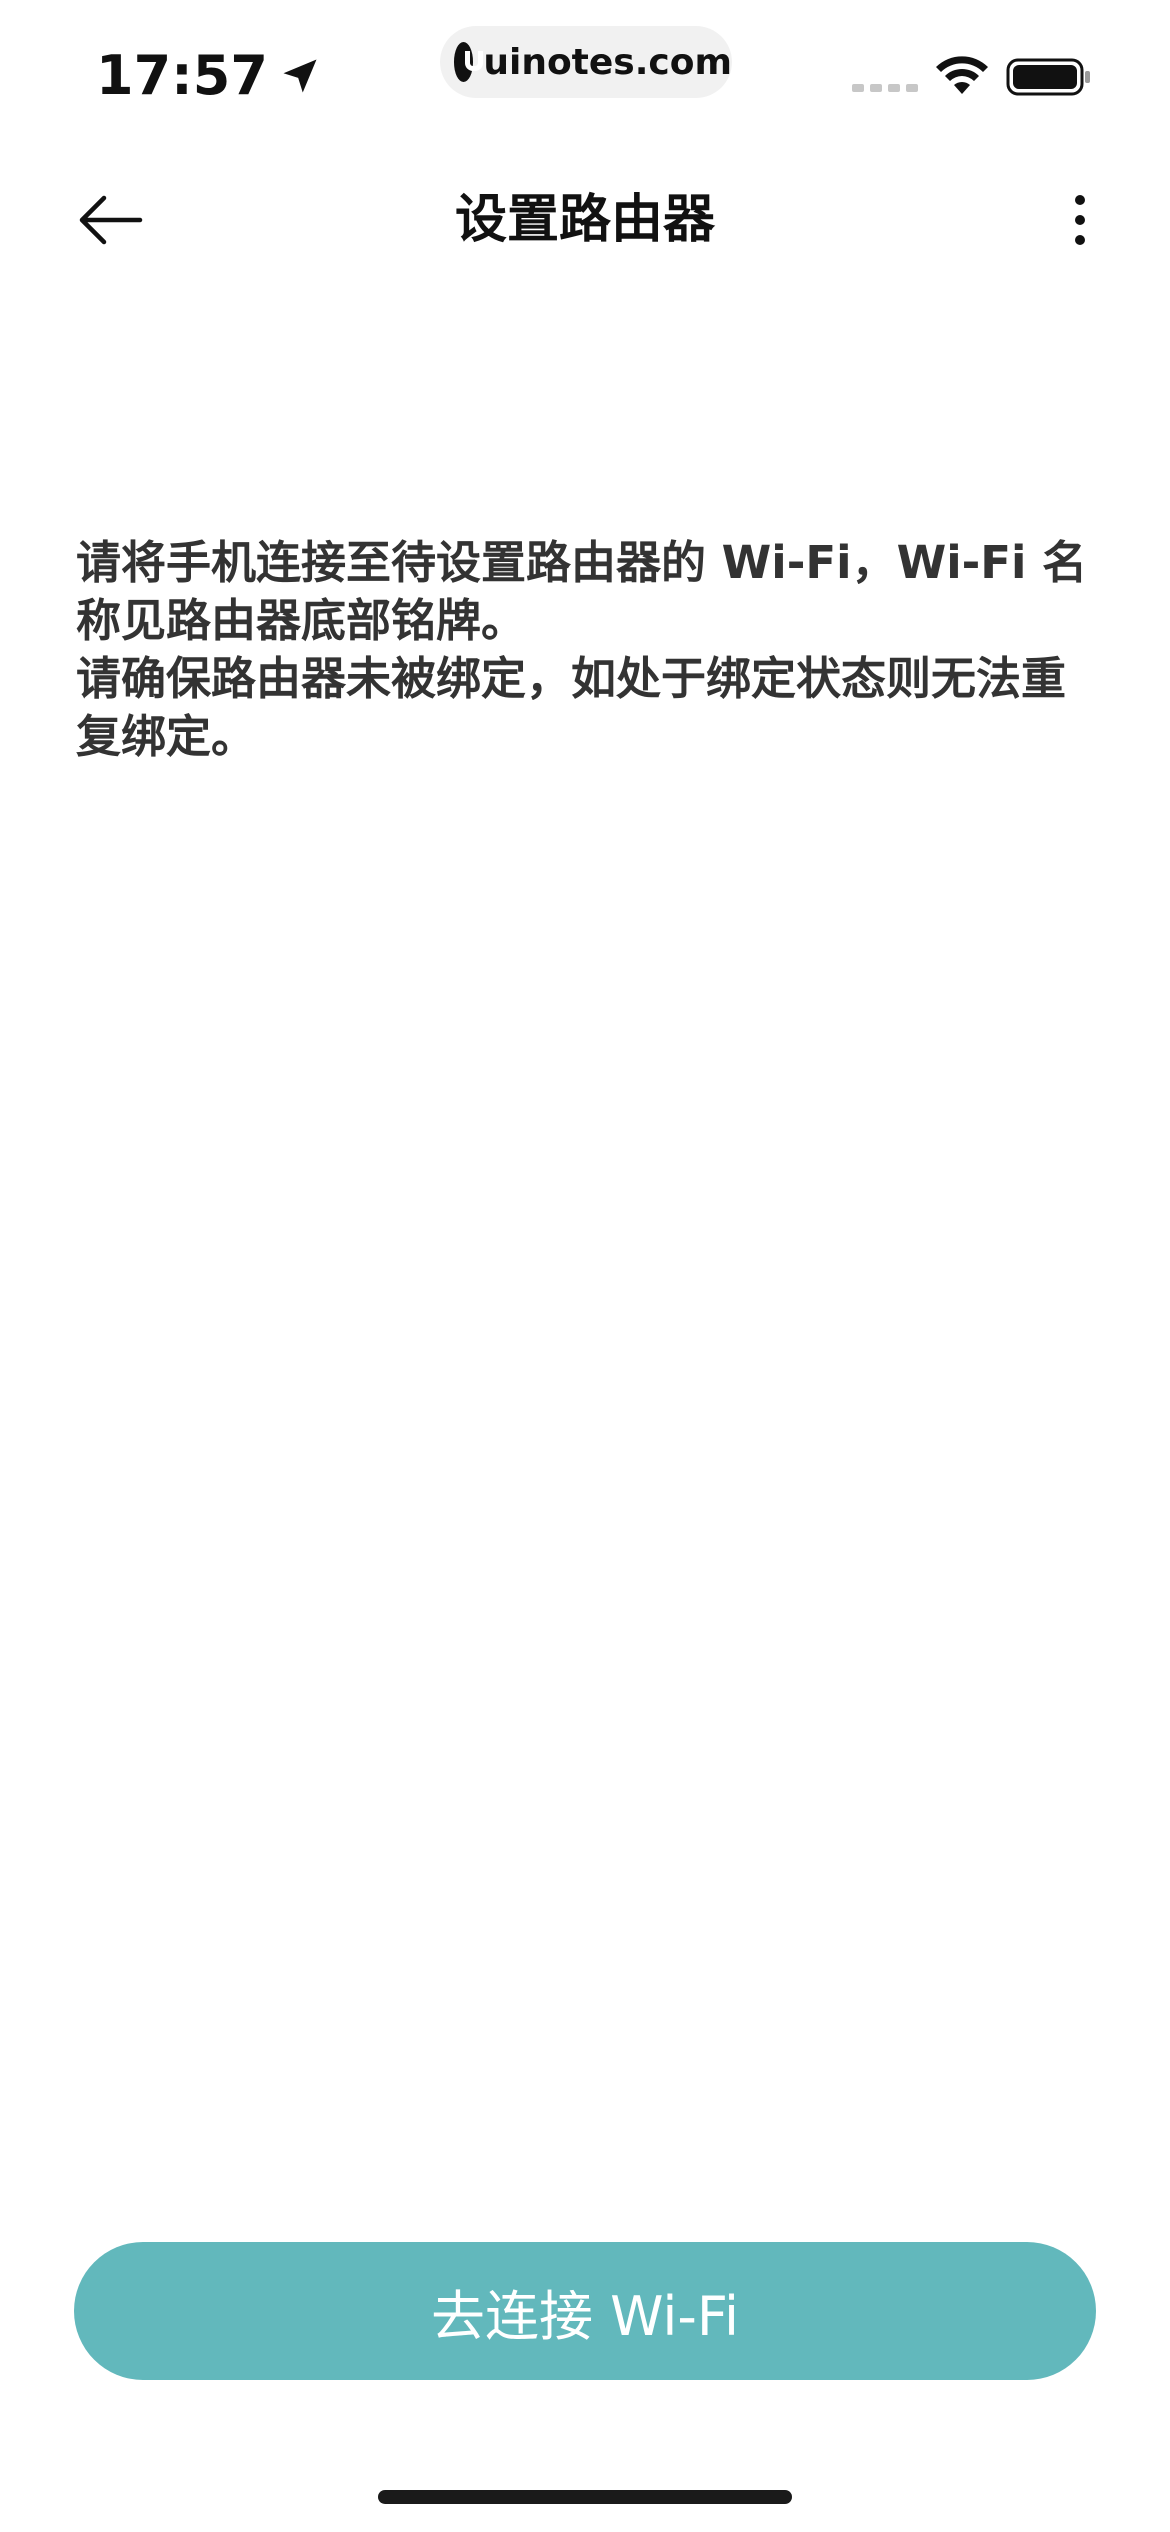 This screenshot has height=2532, width=1170. Describe the element at coordinates (571, 707) in the screenshot. I see `instruction-unbound: 请确保路由器未被绑定，如处于绑定状态则无法重复绑定。` at that location.